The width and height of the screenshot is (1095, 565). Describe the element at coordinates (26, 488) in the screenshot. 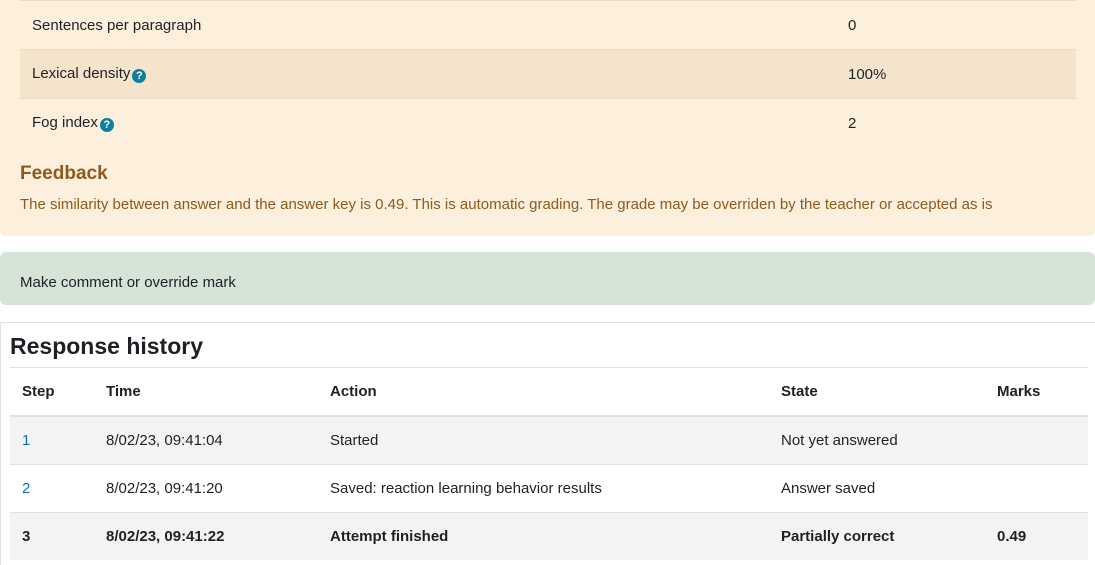

I see `step-link: 2` at that location.